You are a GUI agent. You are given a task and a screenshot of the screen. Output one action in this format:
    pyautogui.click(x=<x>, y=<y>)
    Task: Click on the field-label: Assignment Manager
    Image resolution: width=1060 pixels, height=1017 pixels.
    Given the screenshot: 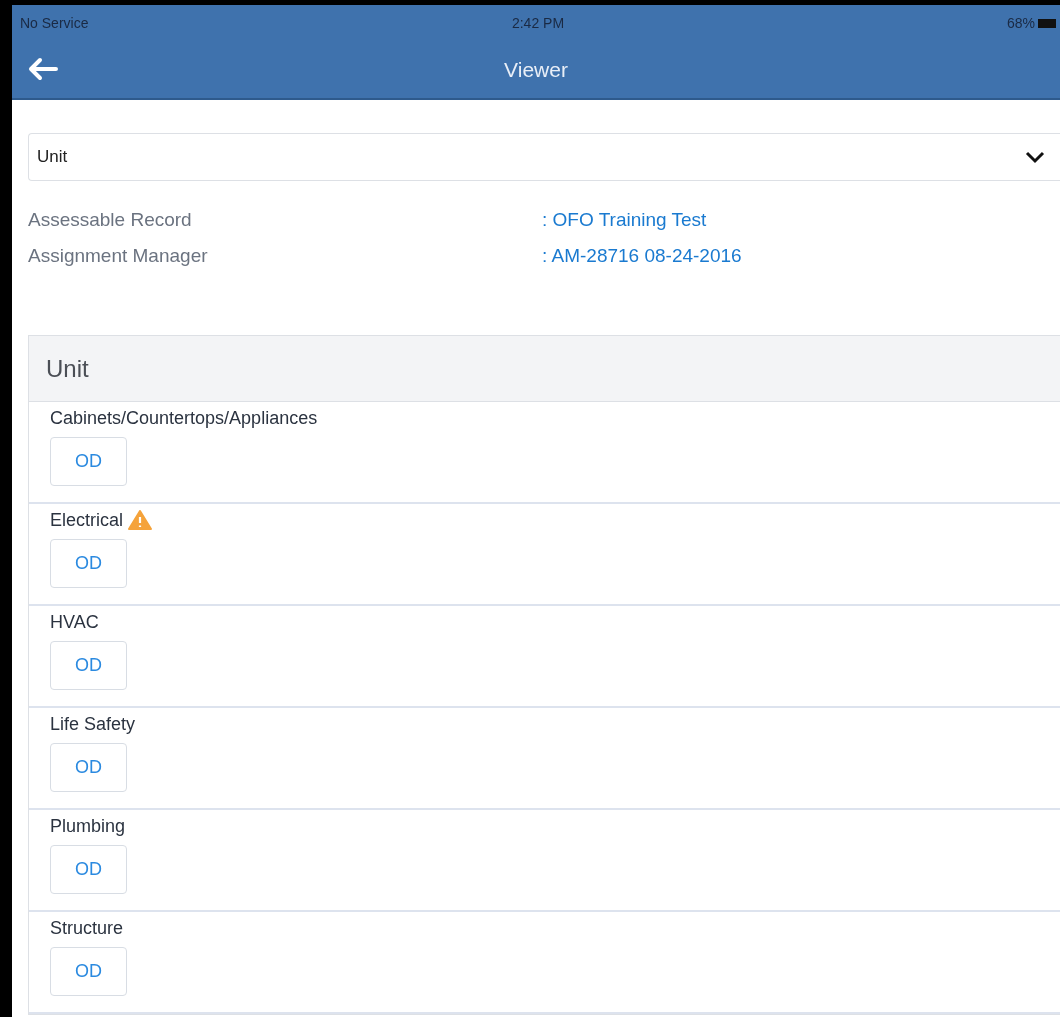 What is the action you would take?
    pyautogui.click(x=118, y=256)
    